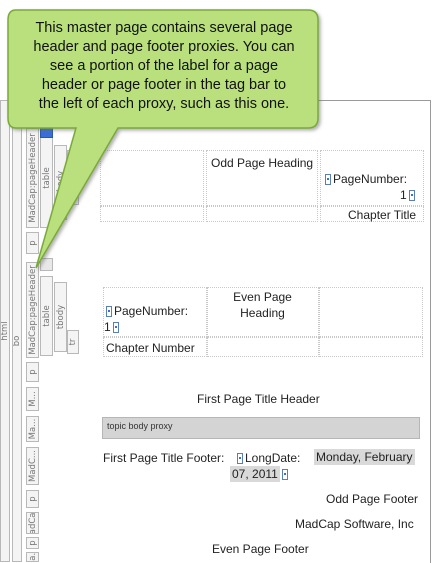 Image resolution: width=435 pixels, height=563 pixels. Describe the element at coordinates (32, 543) in the screenshot. I see `tag-p-4: p` at that location.